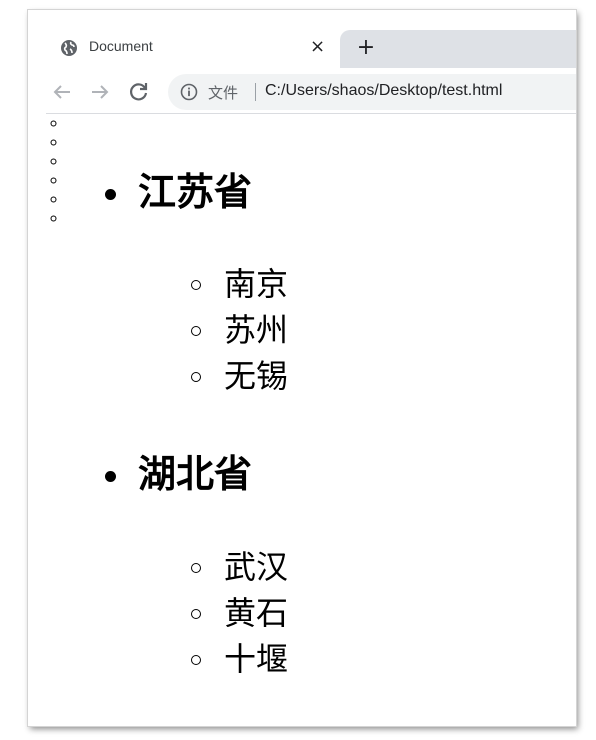 Image resolution: width=596 pixels, height=740 pixels. What do you see at coordinates (69, 48) in the screenshot?
I see `globe-icon` at bounding box center [69, 48].